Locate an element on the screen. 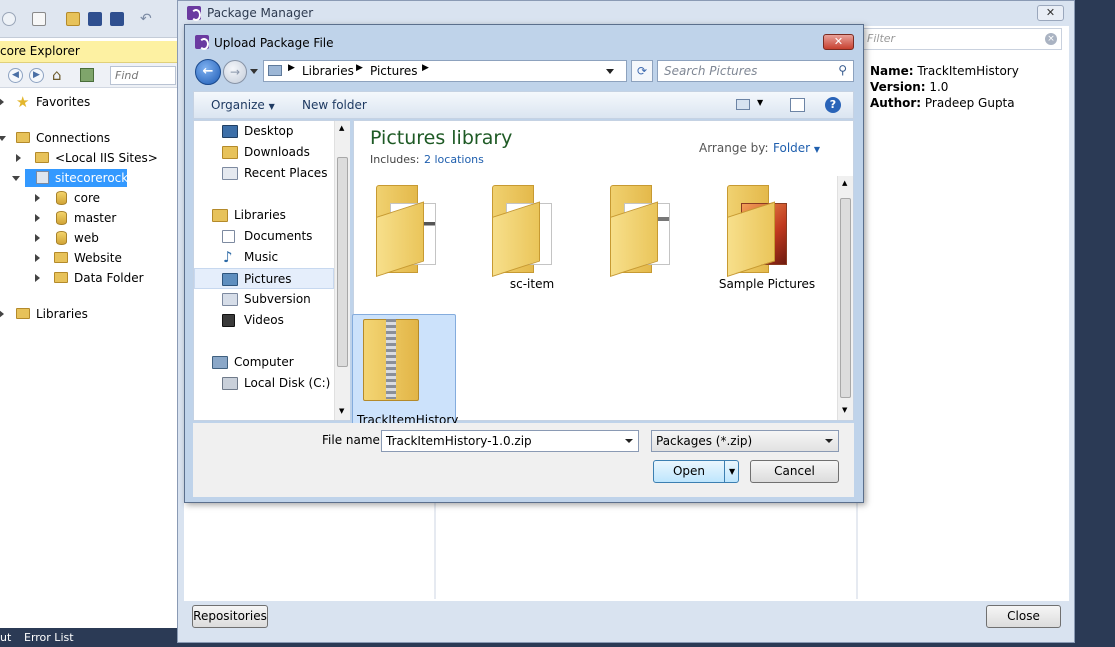 The height and width of the screenshot is (647, 1115). nav-item-subversion: Subversion is located at coordinates (264, 299).